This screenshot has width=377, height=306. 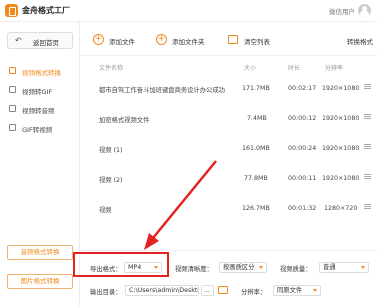 What do you see at coordinates (297, 290) in the screenshot?
I see `resolution-select: 同原文件` at bounding box center [297, 290].